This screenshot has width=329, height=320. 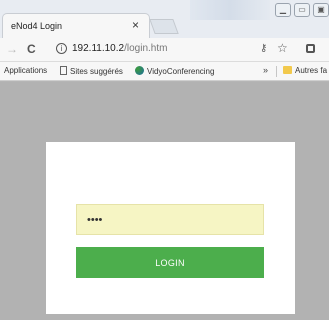 What do you see at coordinates (98, 48) in the screenshot?
I see `url-host: 192.11.10.2` at bounding box center [98, 48].